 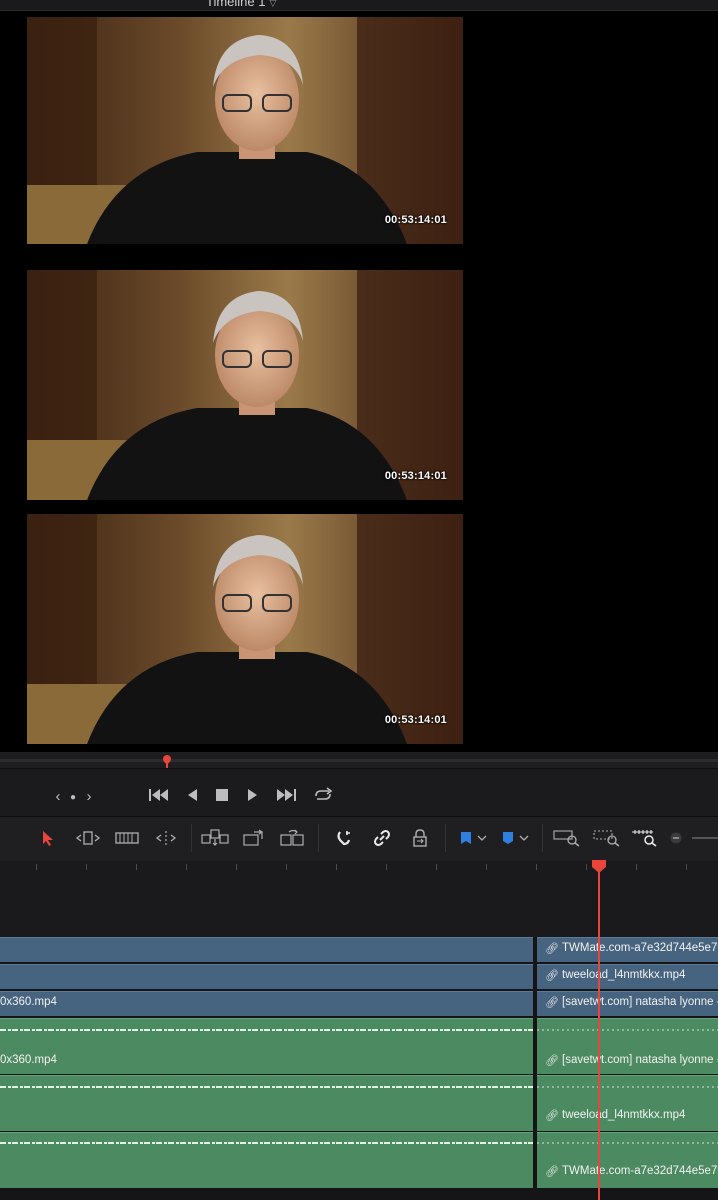 I want to click on viewer-header, so click(x=359, y=5).